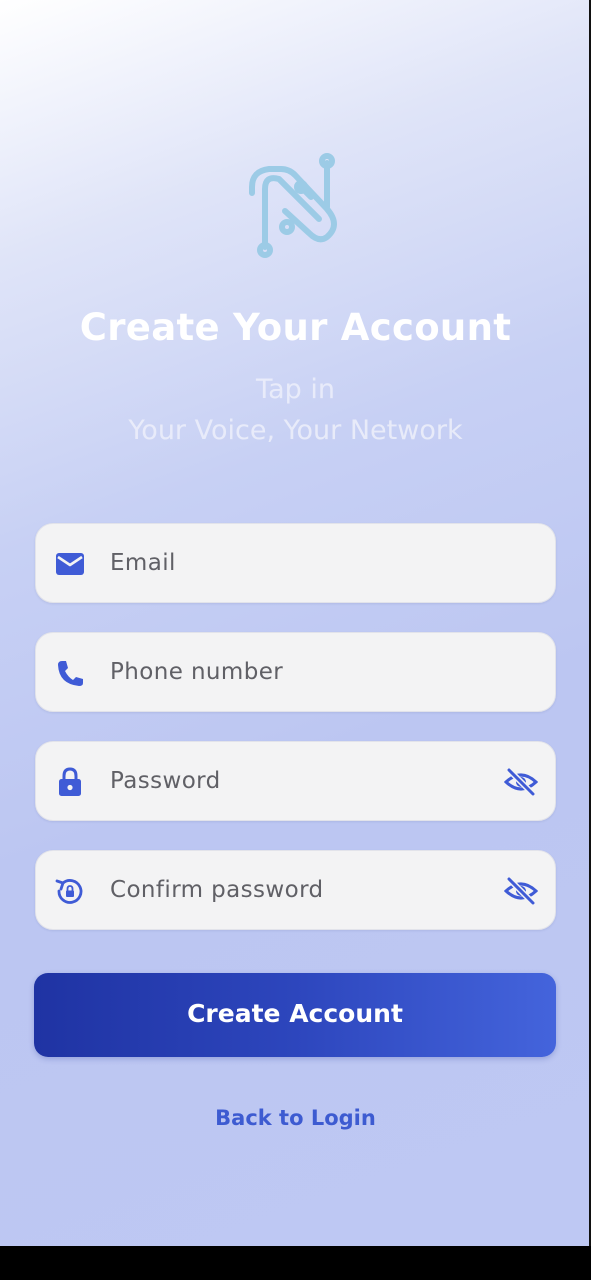 The width and height of the screenshot is (591, 1280). I want to click on mail-icon, so click(70, 564).